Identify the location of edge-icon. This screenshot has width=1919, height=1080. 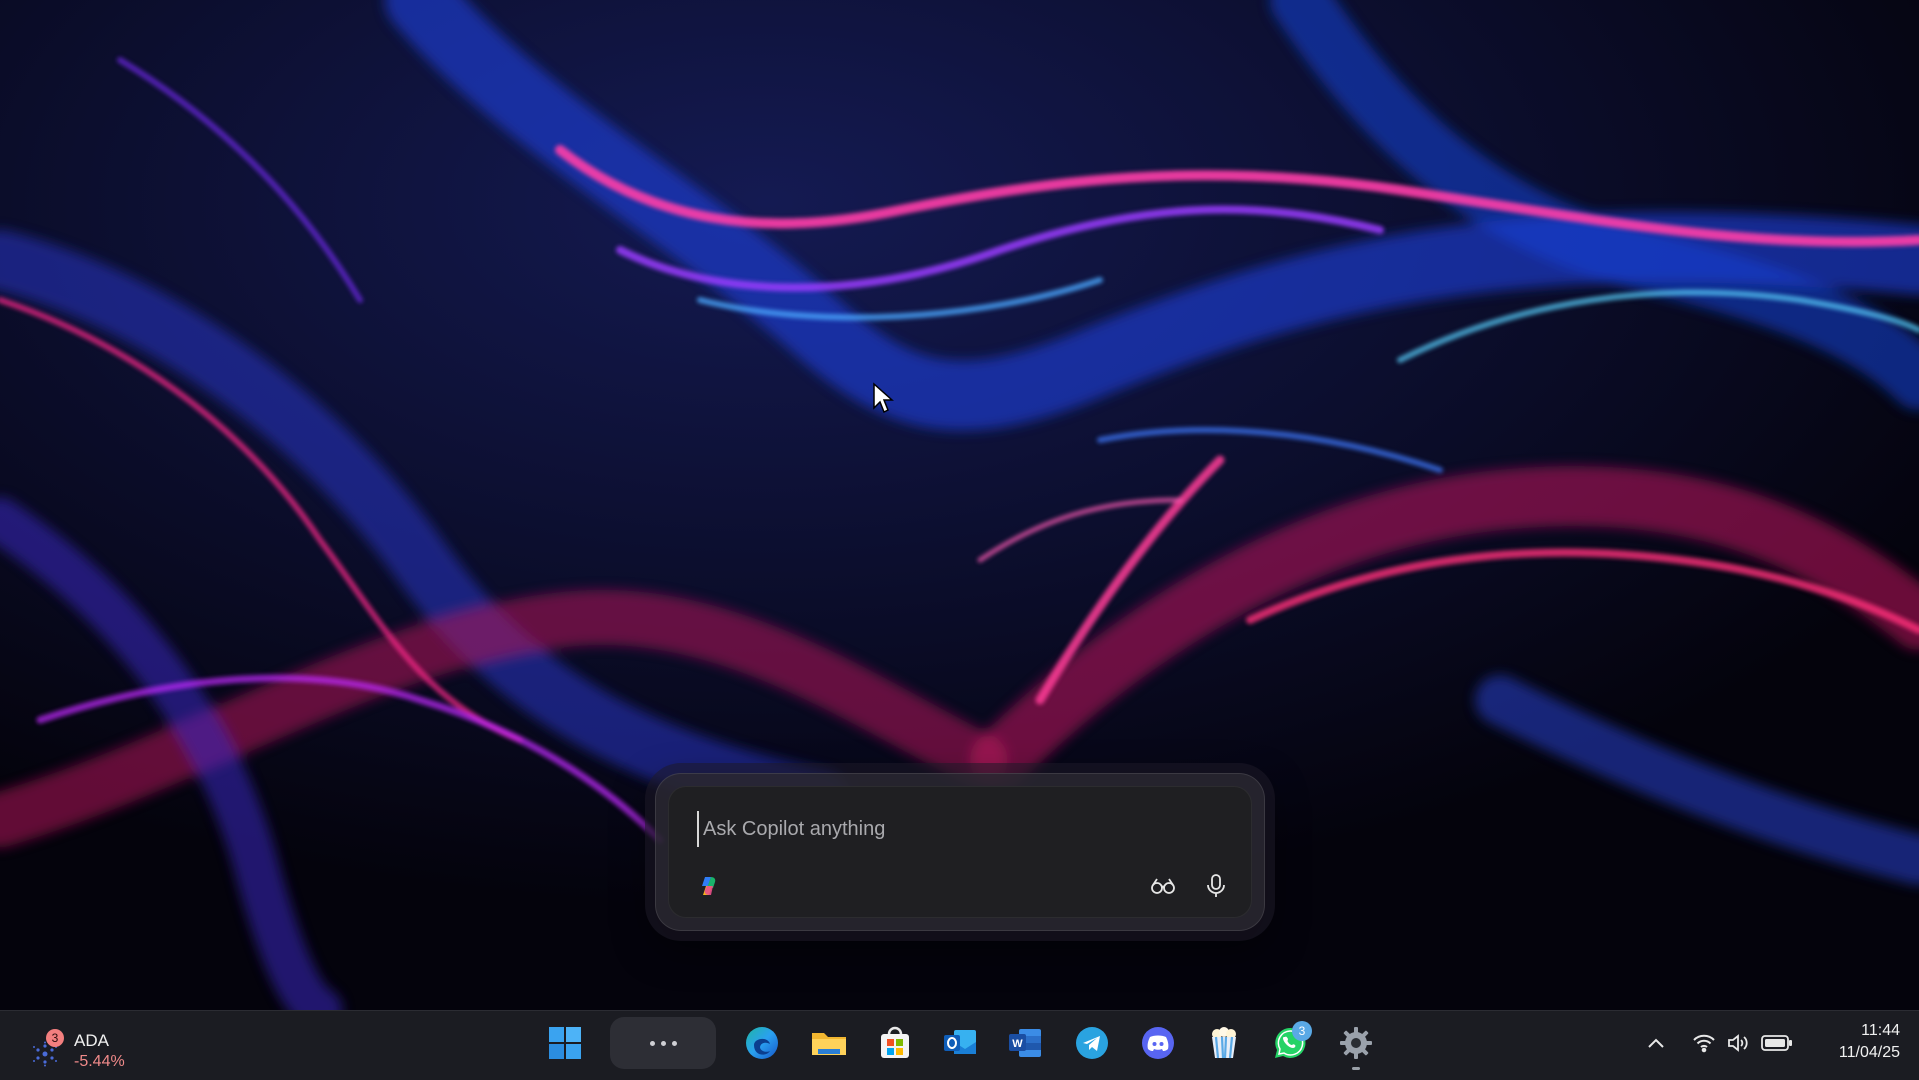
(762, 1043).